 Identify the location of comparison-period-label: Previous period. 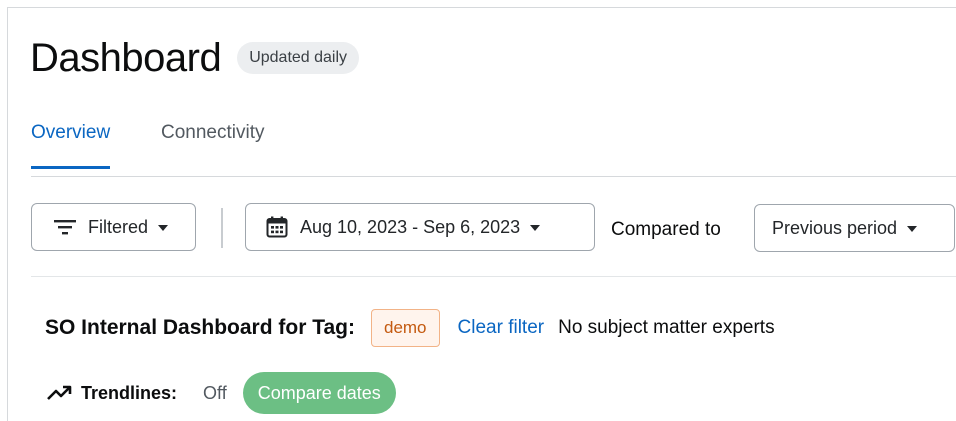
(835, 227).